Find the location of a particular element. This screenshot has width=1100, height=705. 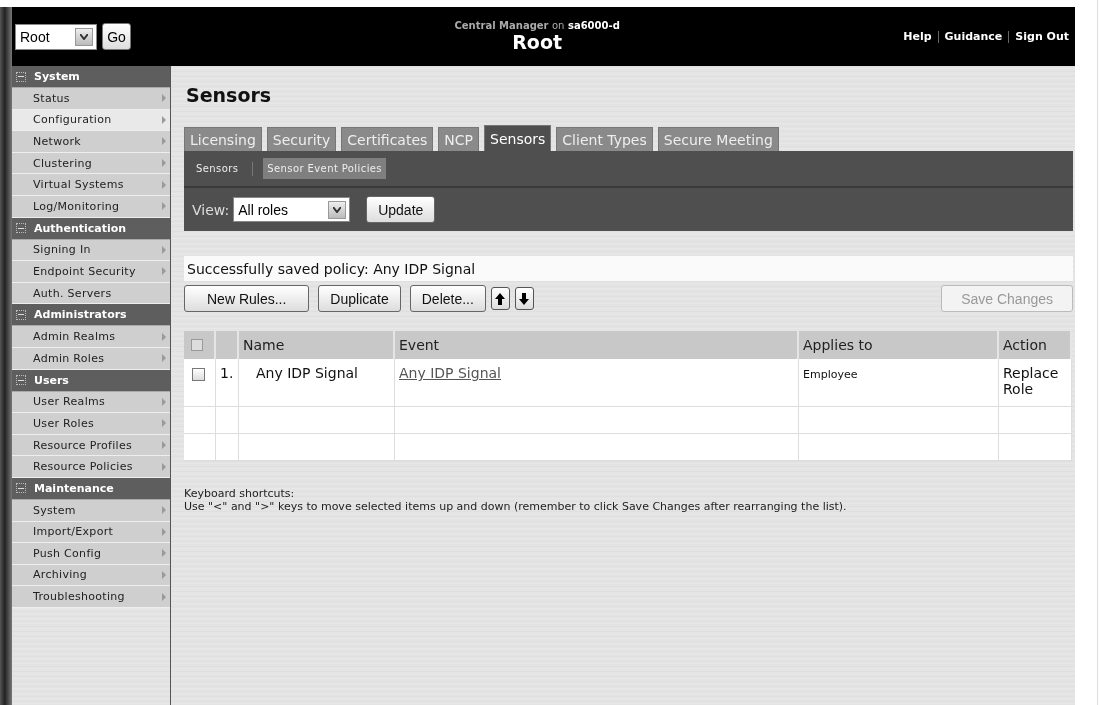

sidebar-section-header: System is located at coordinates (91, 77).